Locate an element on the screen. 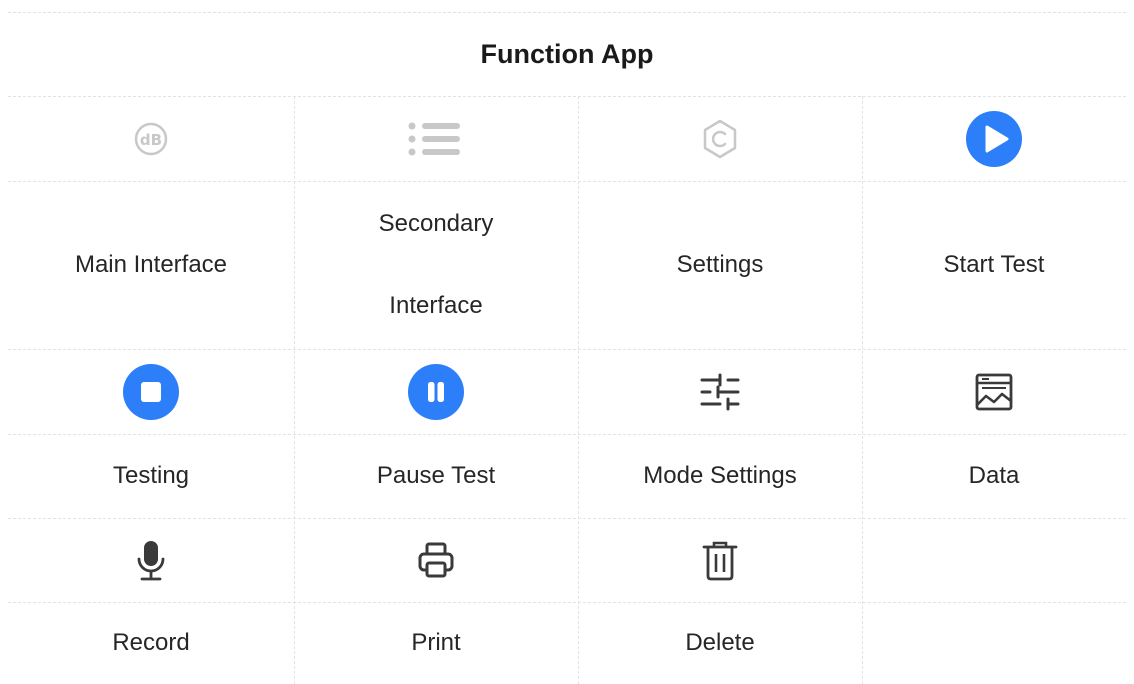 Image resolution: width=1134 pixels, height=684 pixels. record-button is located at coordinates (151, 560).